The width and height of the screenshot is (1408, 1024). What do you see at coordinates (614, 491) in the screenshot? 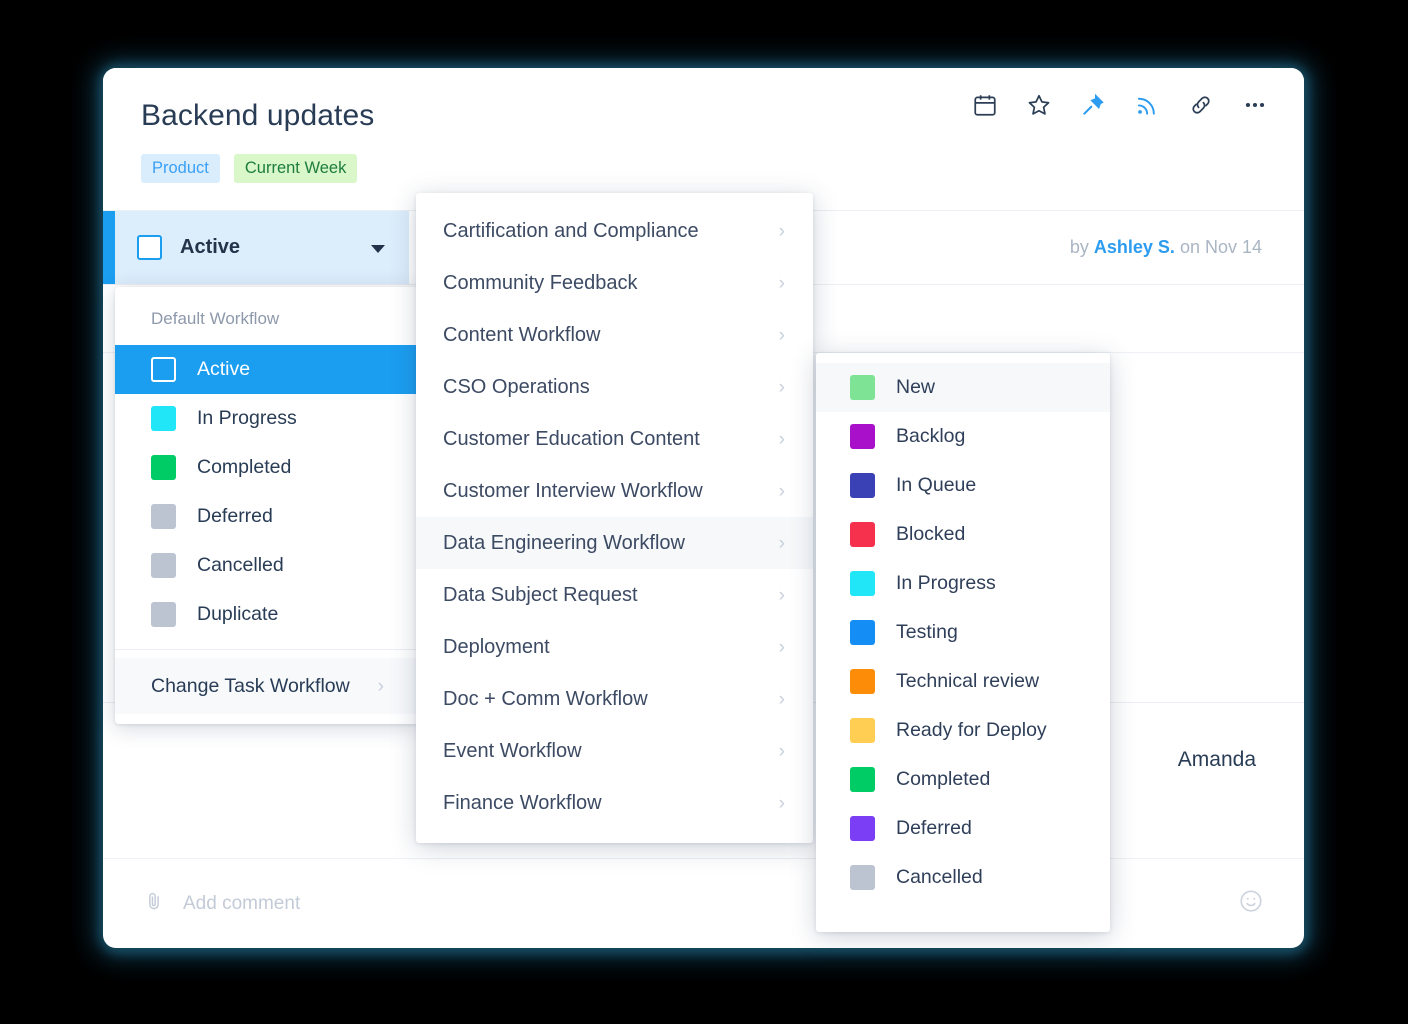
I see `workflow-menu-item: Customer Interview Workflow ›` at bounding box center [614, 491].